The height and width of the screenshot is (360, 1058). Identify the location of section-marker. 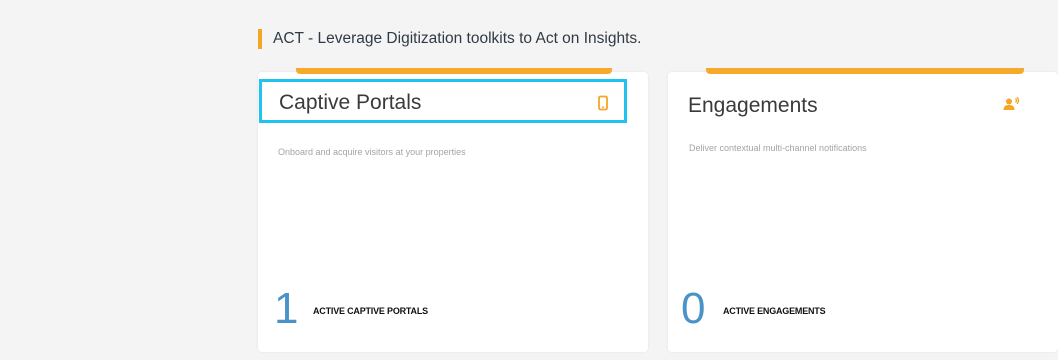
(260, 39).